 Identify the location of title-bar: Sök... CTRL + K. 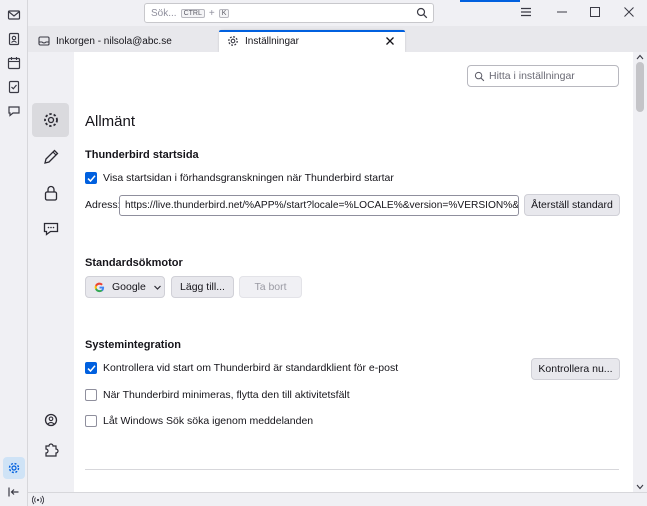
(337, 13).